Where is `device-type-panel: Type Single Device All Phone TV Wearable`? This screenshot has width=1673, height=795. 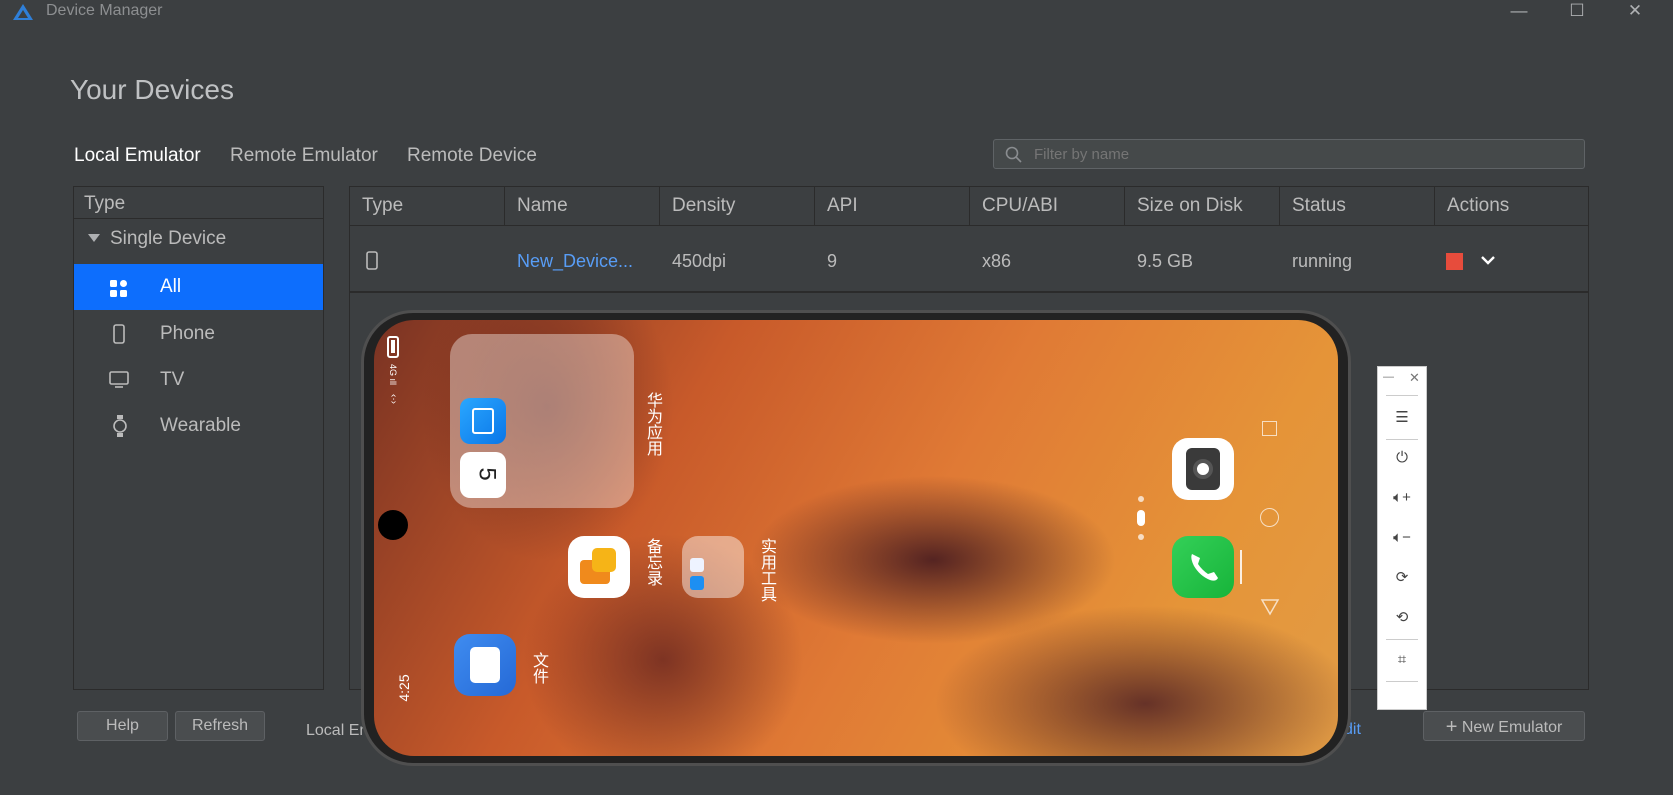
device-type-panel: Type Single Device All Phone TV Wearable is located at coordinates (198, 438).